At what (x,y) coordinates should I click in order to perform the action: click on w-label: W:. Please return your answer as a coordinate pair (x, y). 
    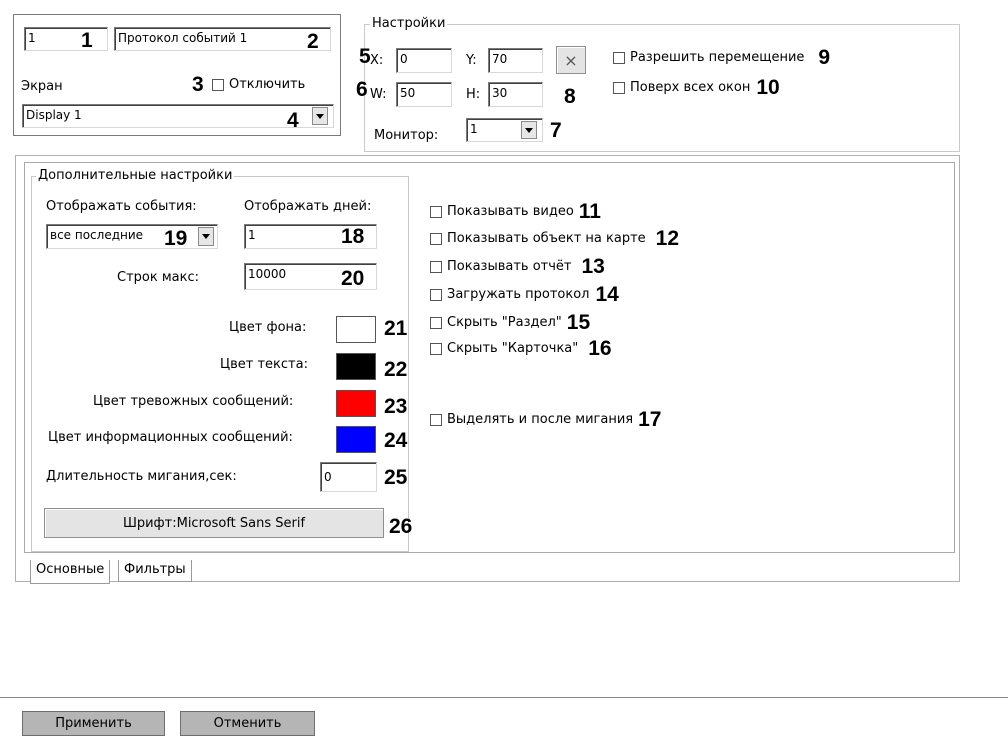
    Looking at the image, I should click on (378, 94).